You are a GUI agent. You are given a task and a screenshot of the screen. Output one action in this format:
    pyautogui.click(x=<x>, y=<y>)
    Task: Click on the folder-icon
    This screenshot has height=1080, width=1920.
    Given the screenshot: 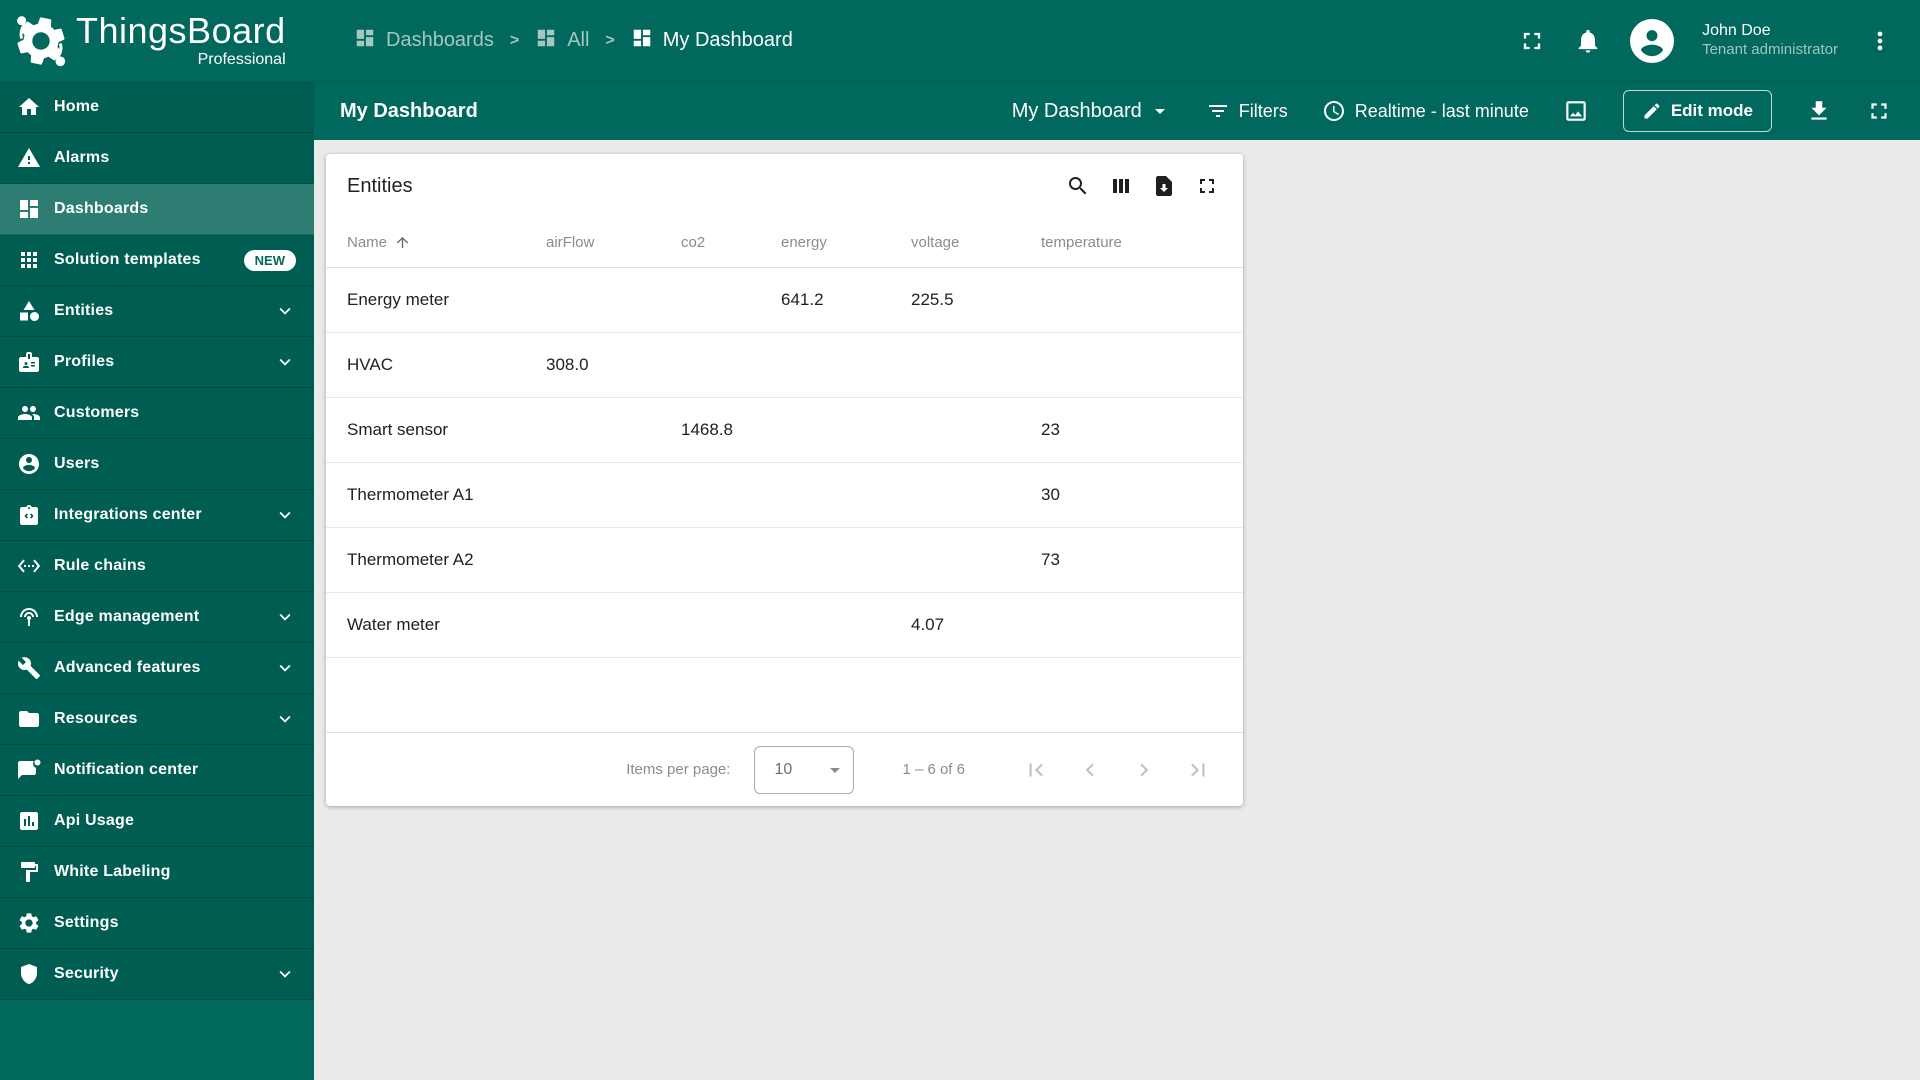 What is the action you would take?
    pyautogui.click(x=29, y=719)
    